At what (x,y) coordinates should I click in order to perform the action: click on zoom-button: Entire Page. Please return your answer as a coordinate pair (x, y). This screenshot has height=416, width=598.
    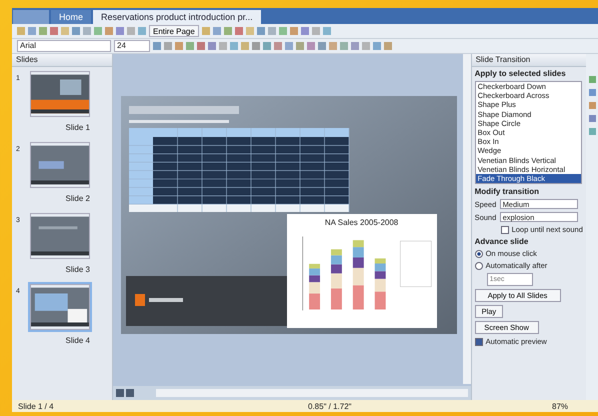
    Looking at the image, I should click on (174, 31).